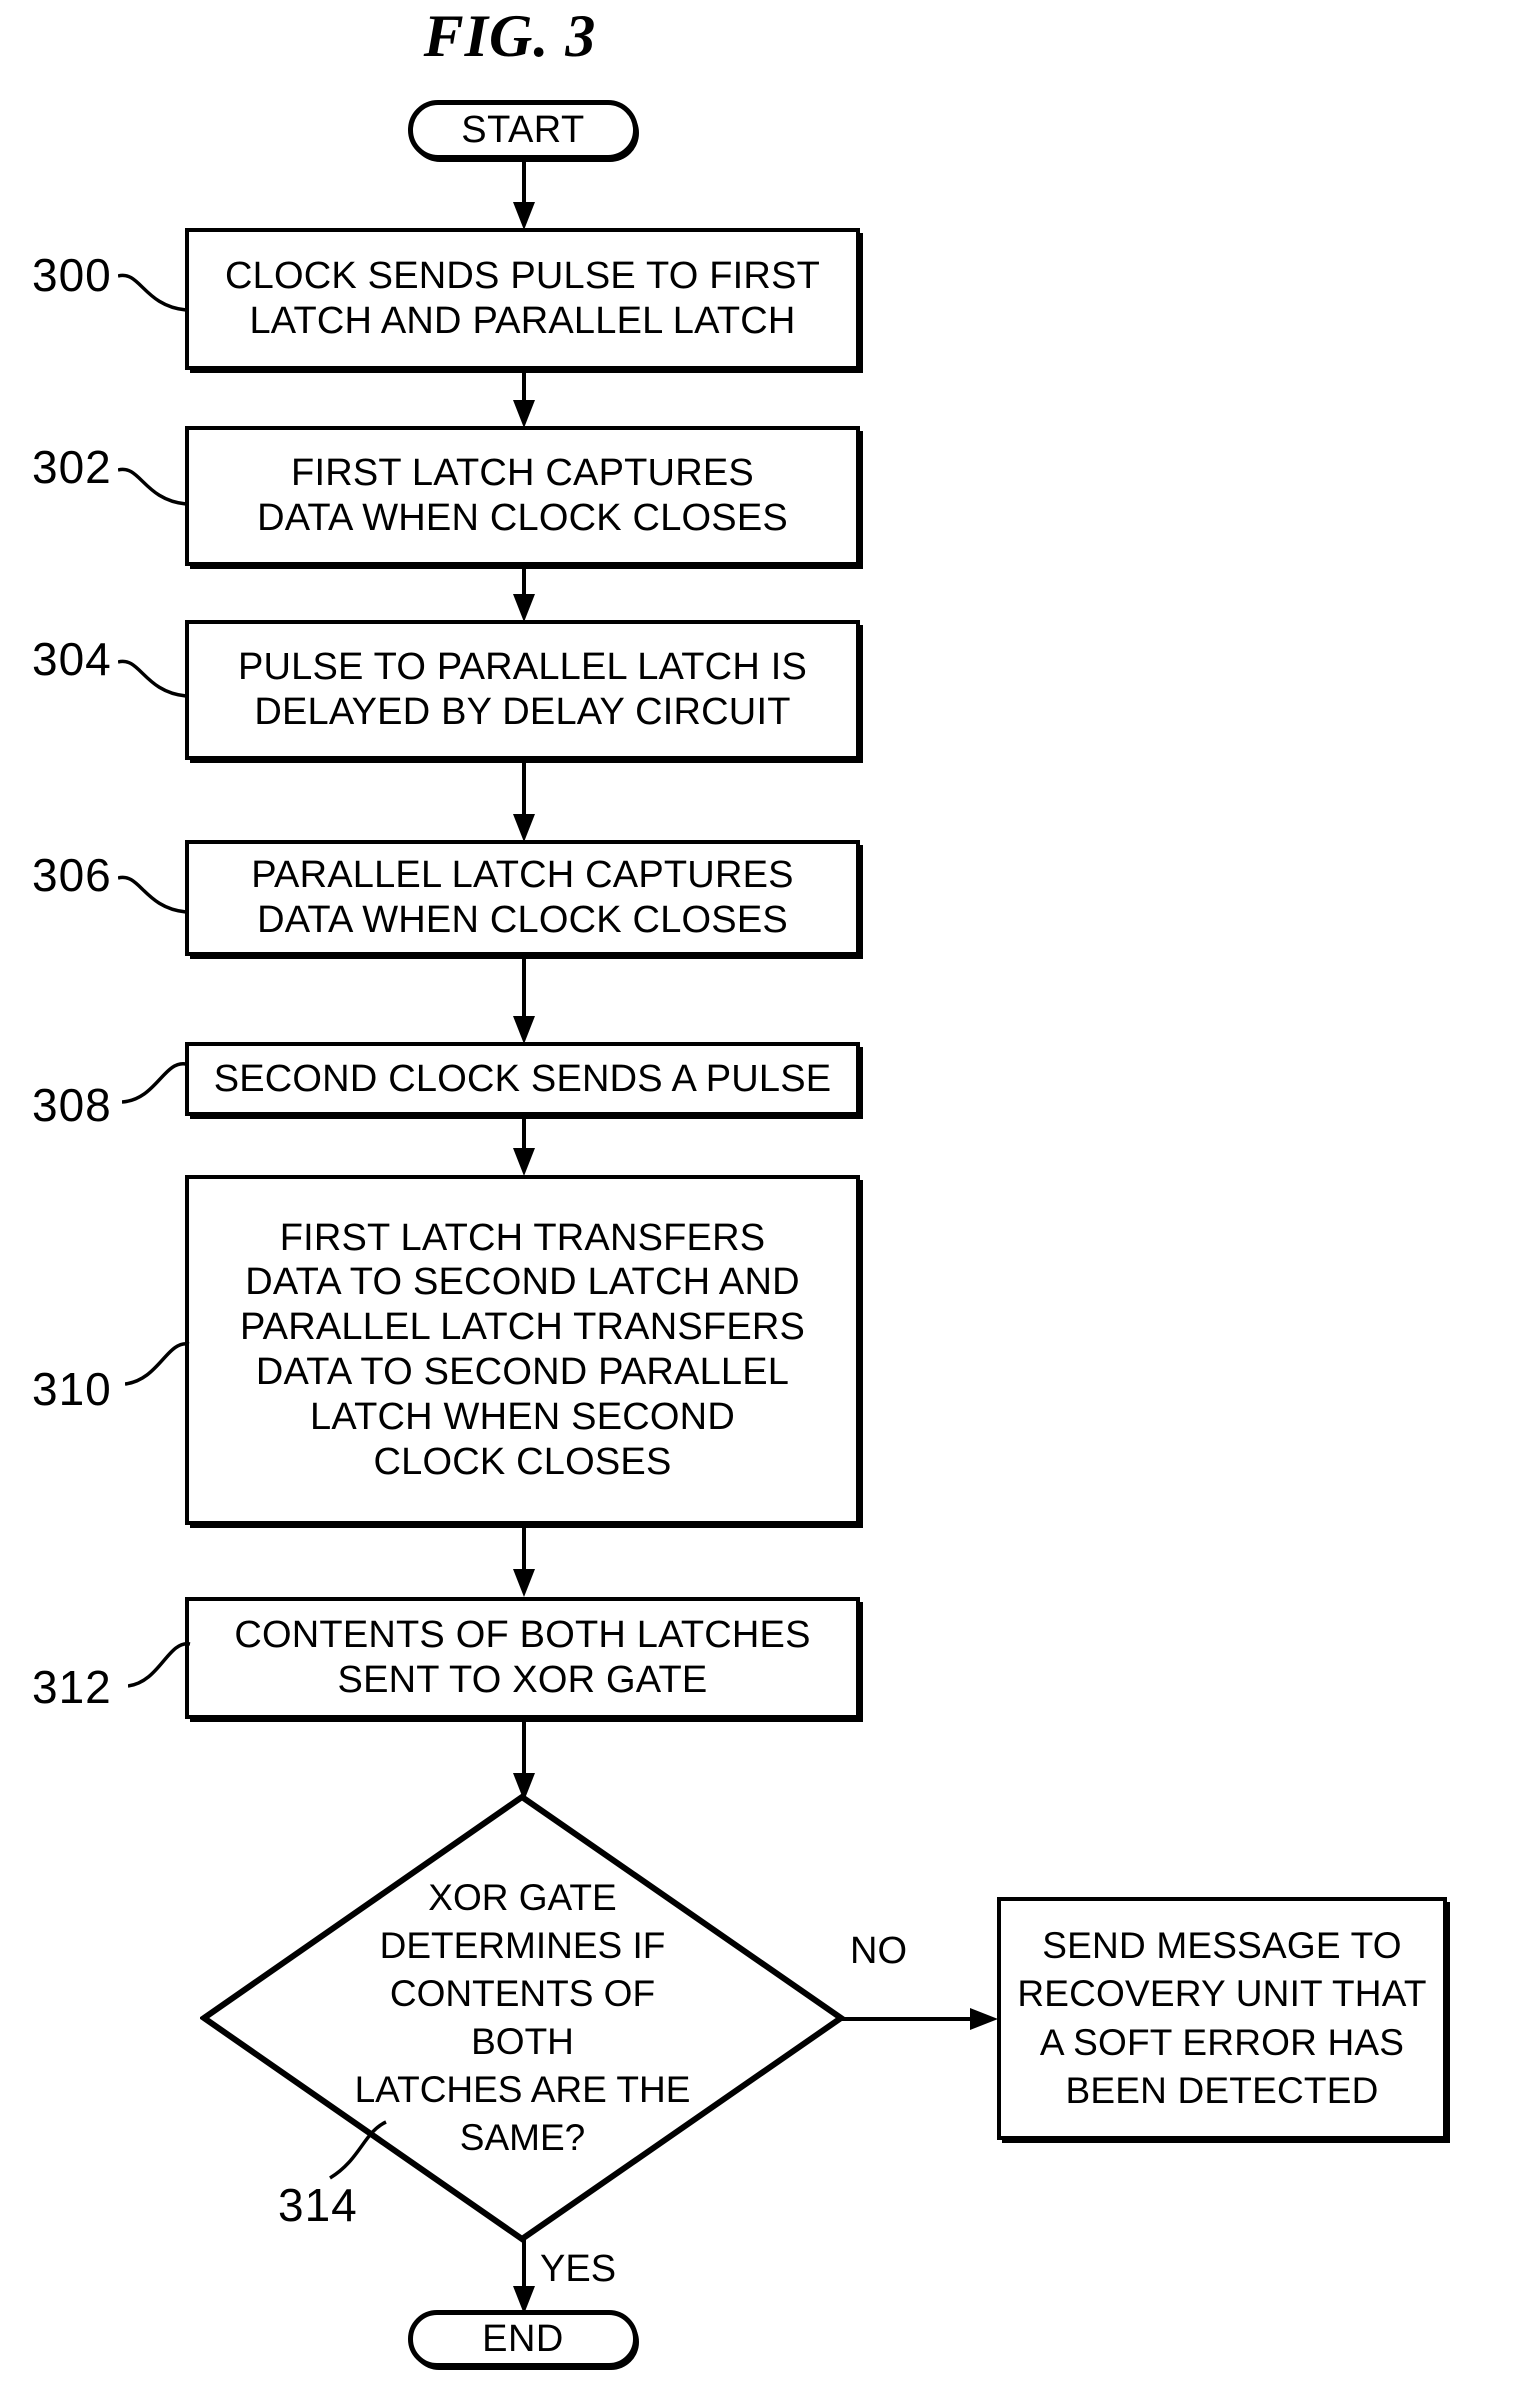  What do you see at coordinates (878, 1951) in the screenshot?
I see `branch-label-no: NO` at bounding box center [878, 1951].